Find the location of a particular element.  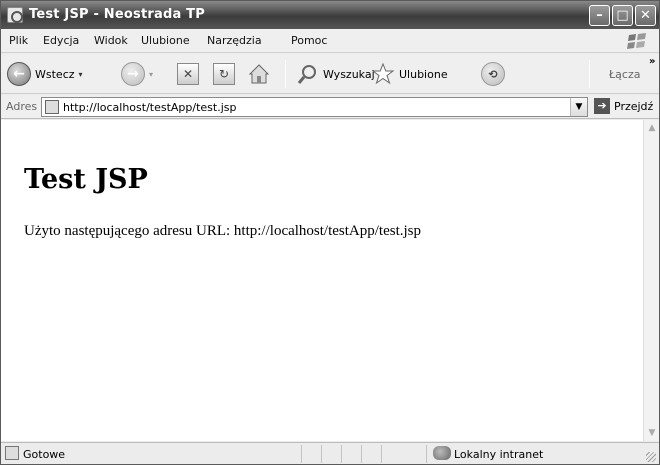

go-label: Przejdź is located at coordinates (634, 106).